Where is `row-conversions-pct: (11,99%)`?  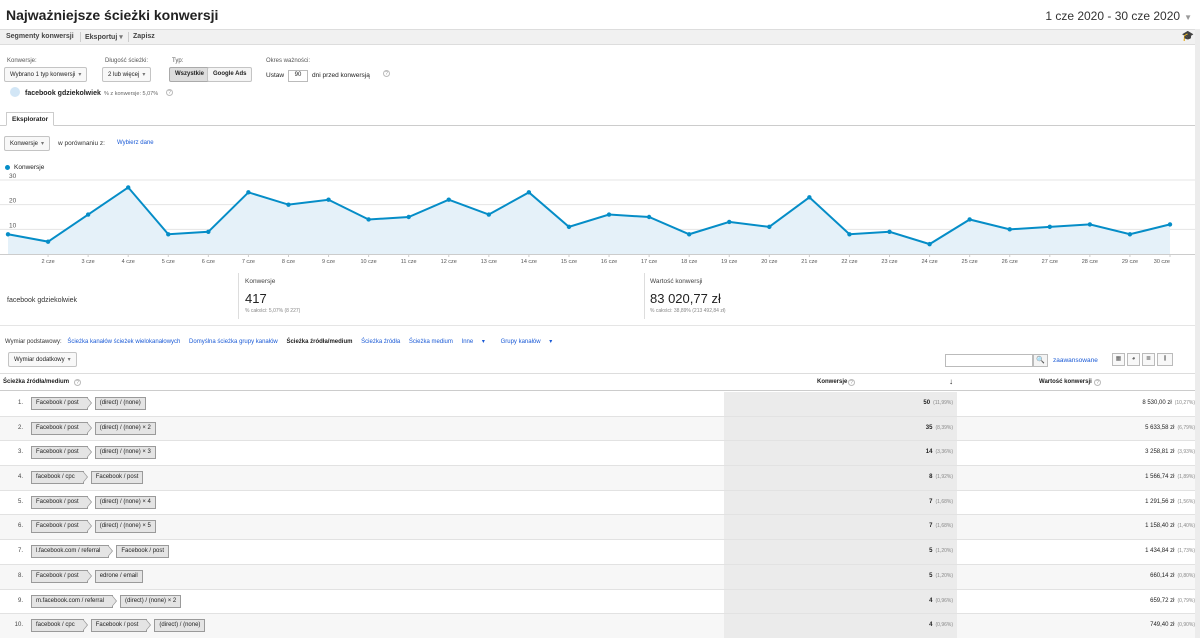 row-conversions-pct: (11,99%) is located at coordinates (943, 403).